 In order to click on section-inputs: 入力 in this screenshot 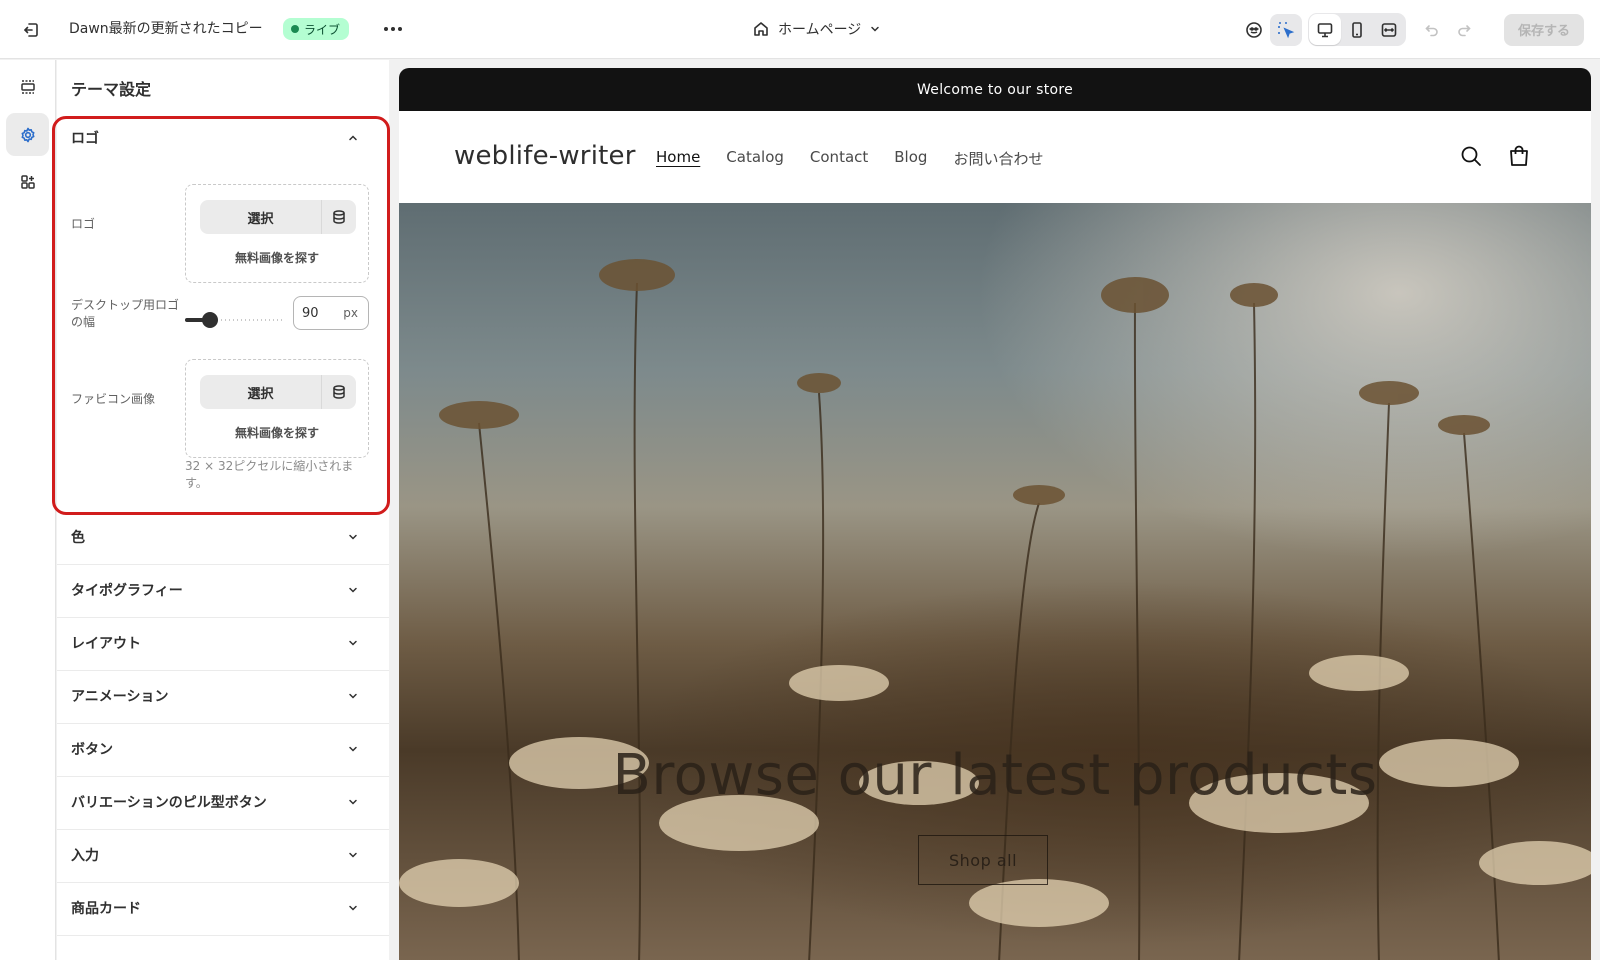, I will do `click(215, 855)`.